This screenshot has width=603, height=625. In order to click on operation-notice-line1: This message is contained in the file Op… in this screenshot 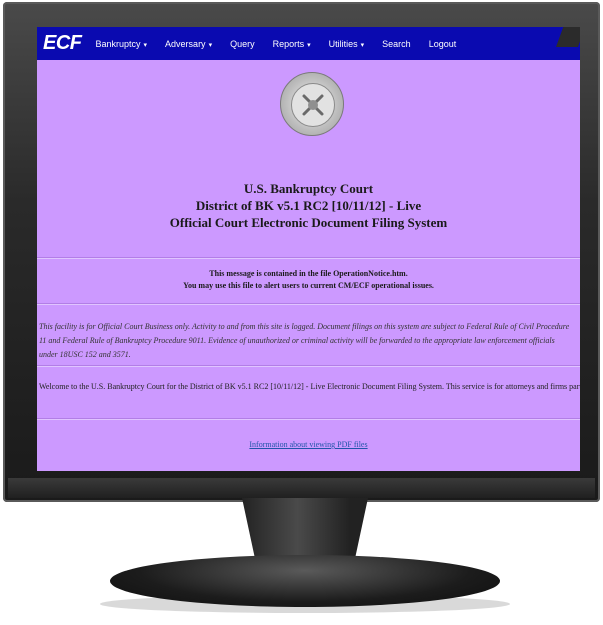, I will do `click(308, 273)`.